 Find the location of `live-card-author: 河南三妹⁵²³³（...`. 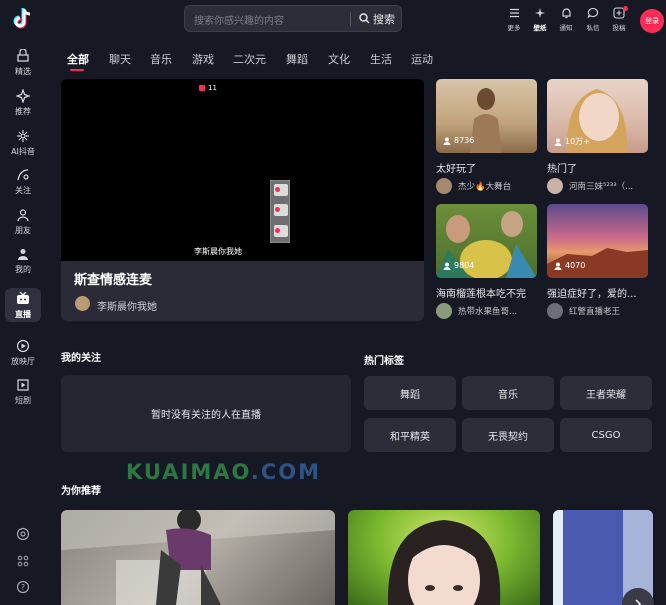

live-card-author: 河南三妹⁵²³³（... is located at coordinates (610, 186).